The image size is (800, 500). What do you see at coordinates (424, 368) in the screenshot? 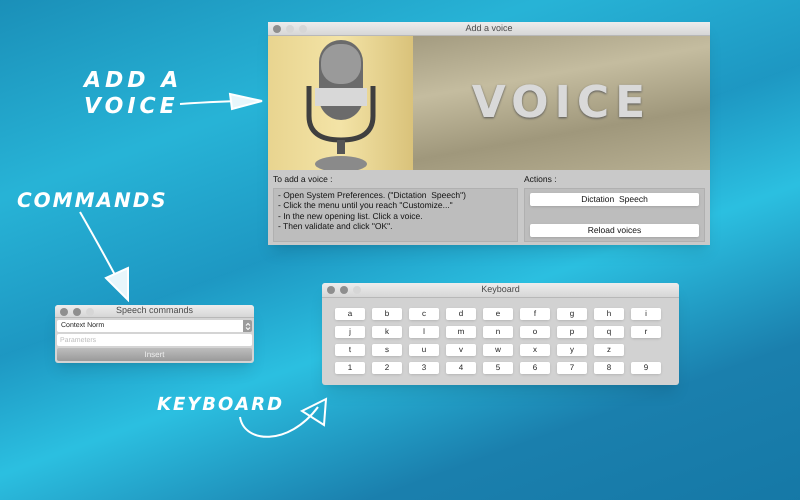
I see `key-button: 3` at bounding box center [424, 368].